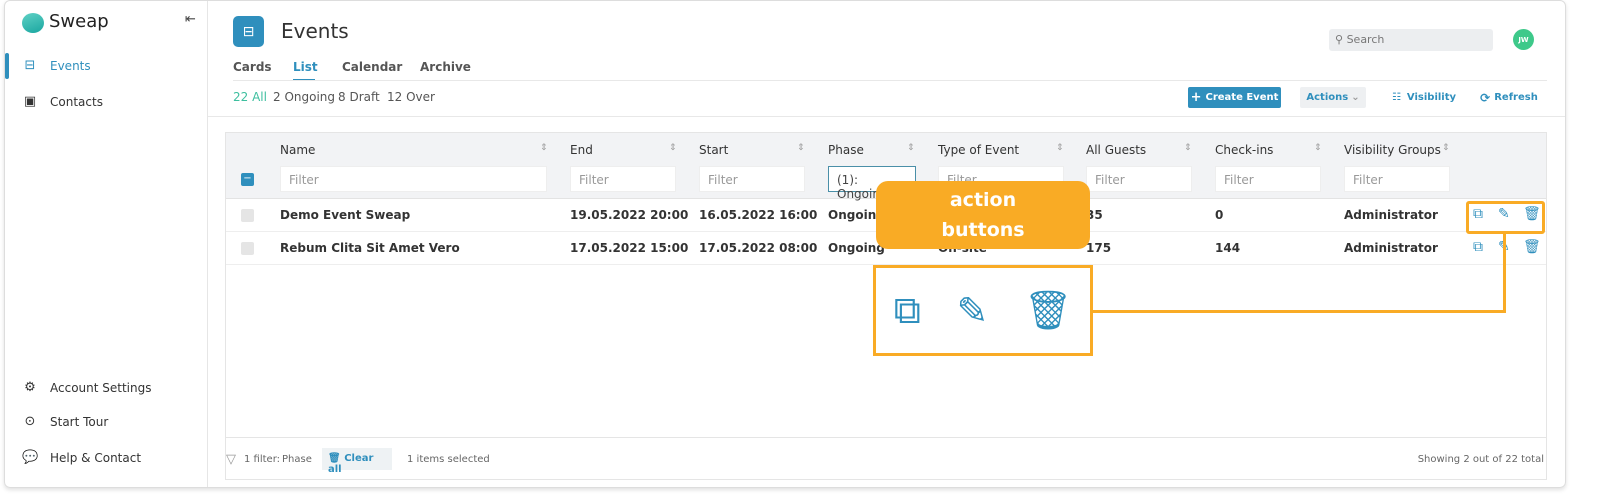 The image size is (1608, 501). I want to click on column-end: End, so click(581, 150).